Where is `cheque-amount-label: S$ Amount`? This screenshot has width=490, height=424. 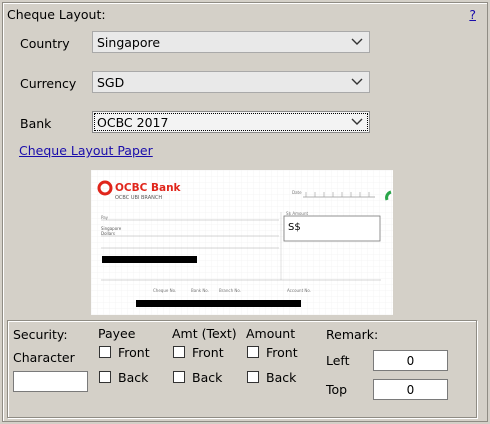 cheque-amount-label: S$ Amount is located at coordinates (297, 213).